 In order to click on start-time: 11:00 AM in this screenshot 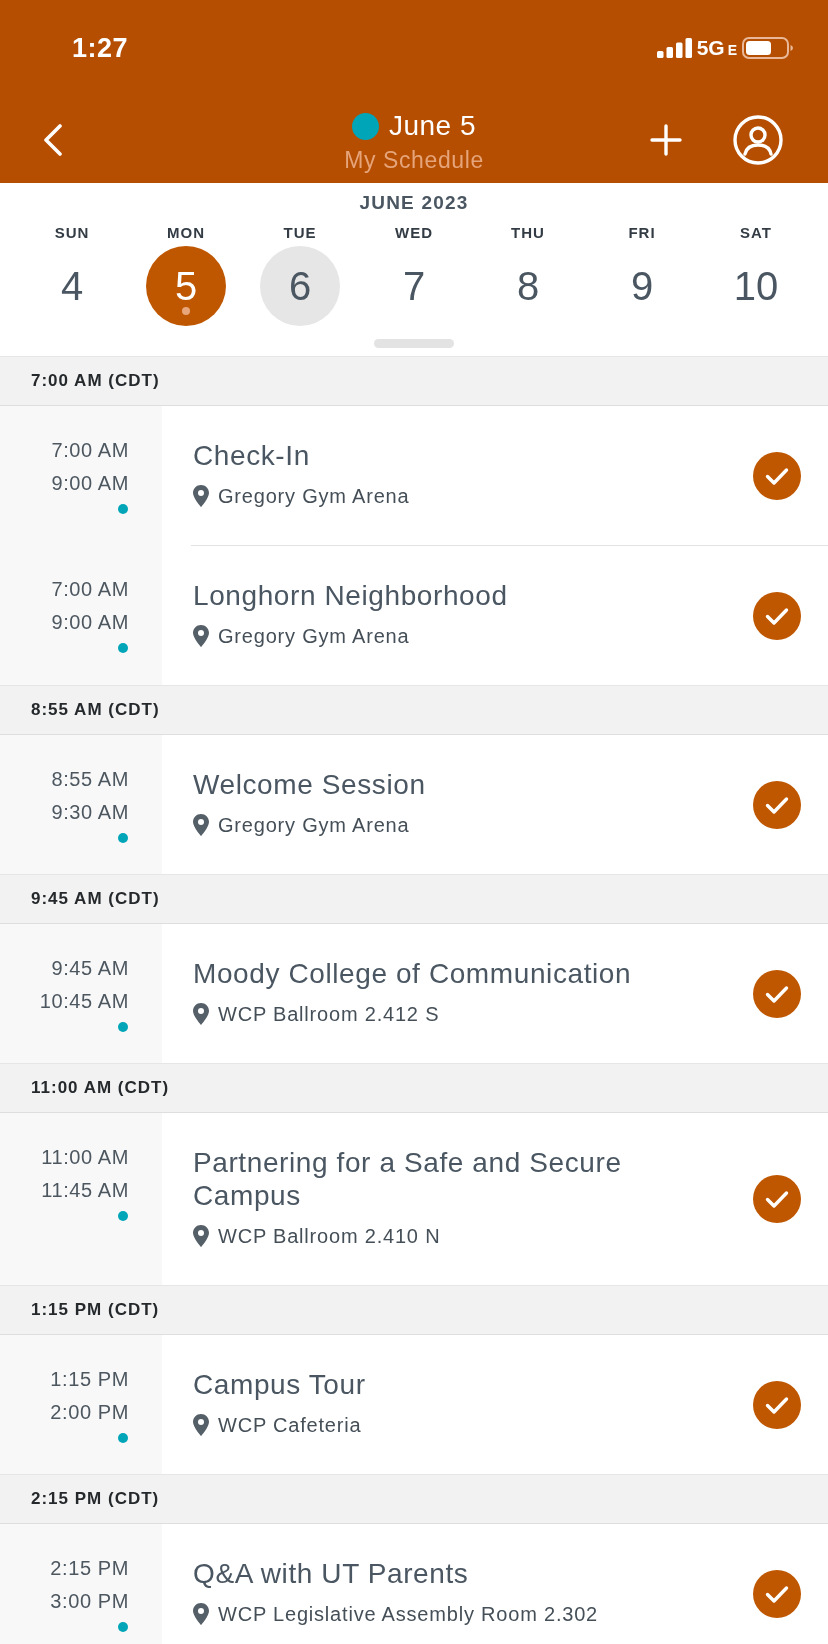, I will do `click(85, 1157)`.